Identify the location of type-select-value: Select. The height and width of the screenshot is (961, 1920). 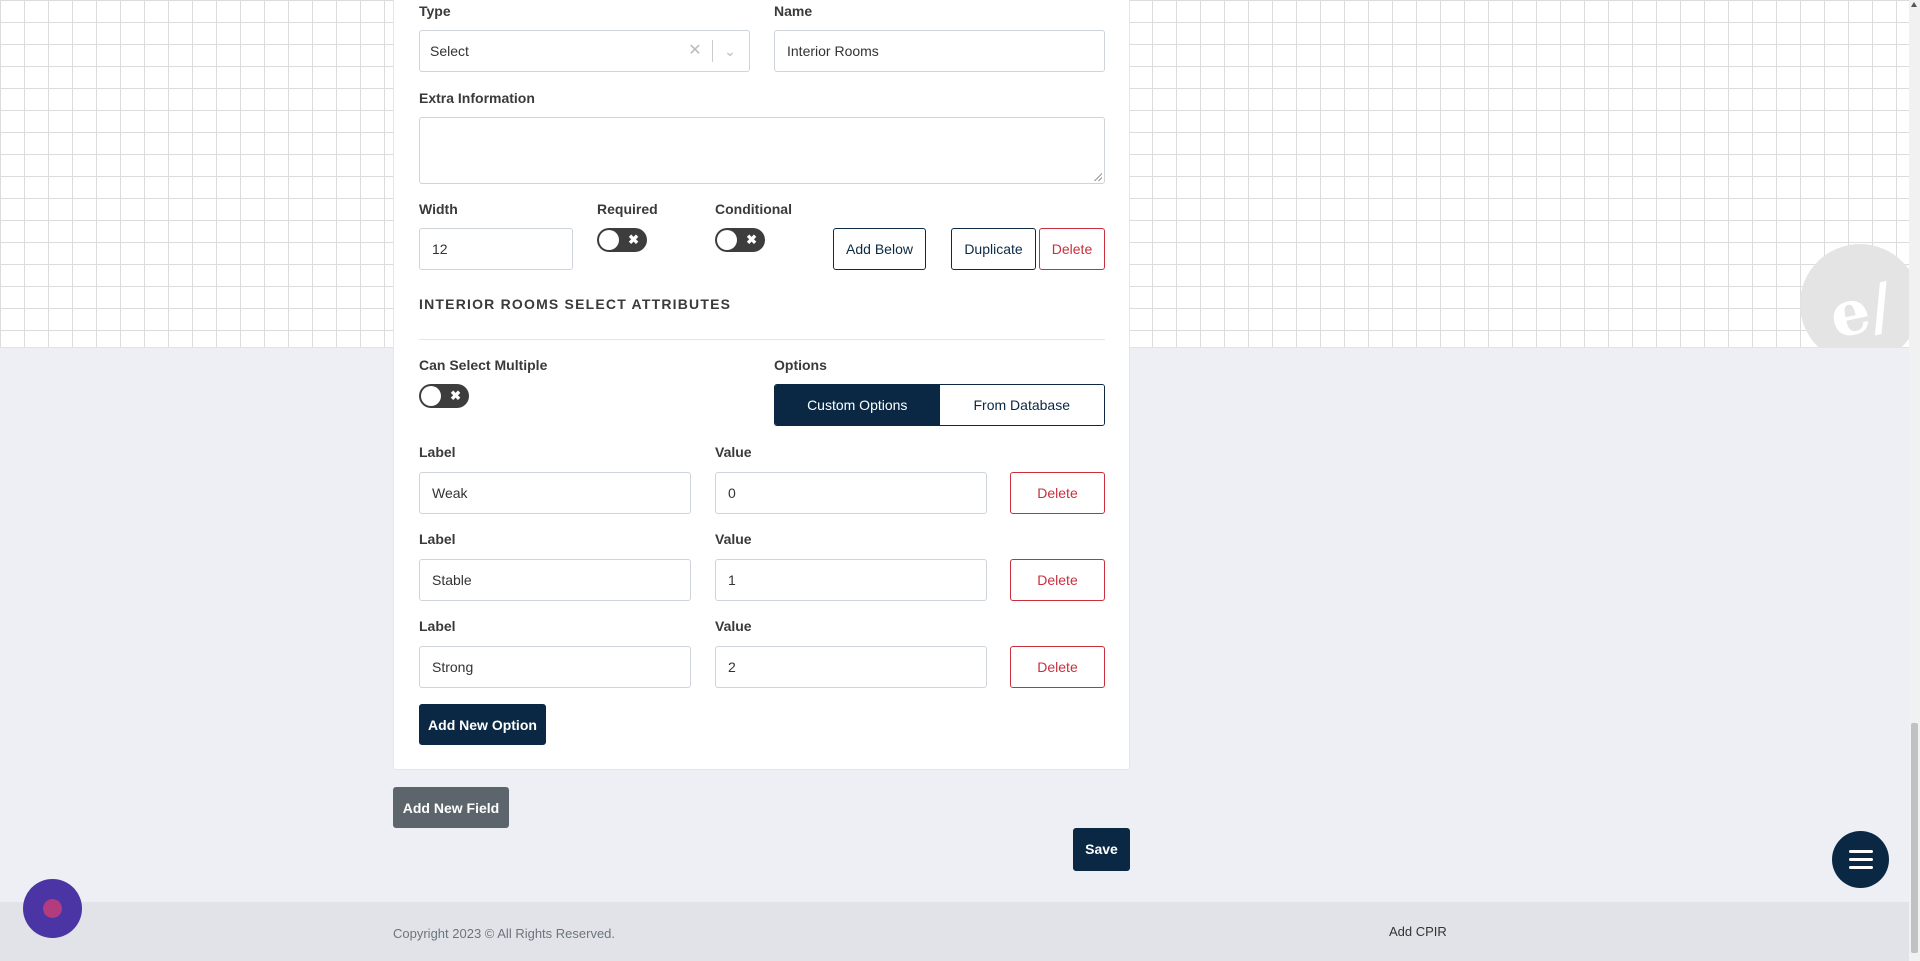
(449, 51).